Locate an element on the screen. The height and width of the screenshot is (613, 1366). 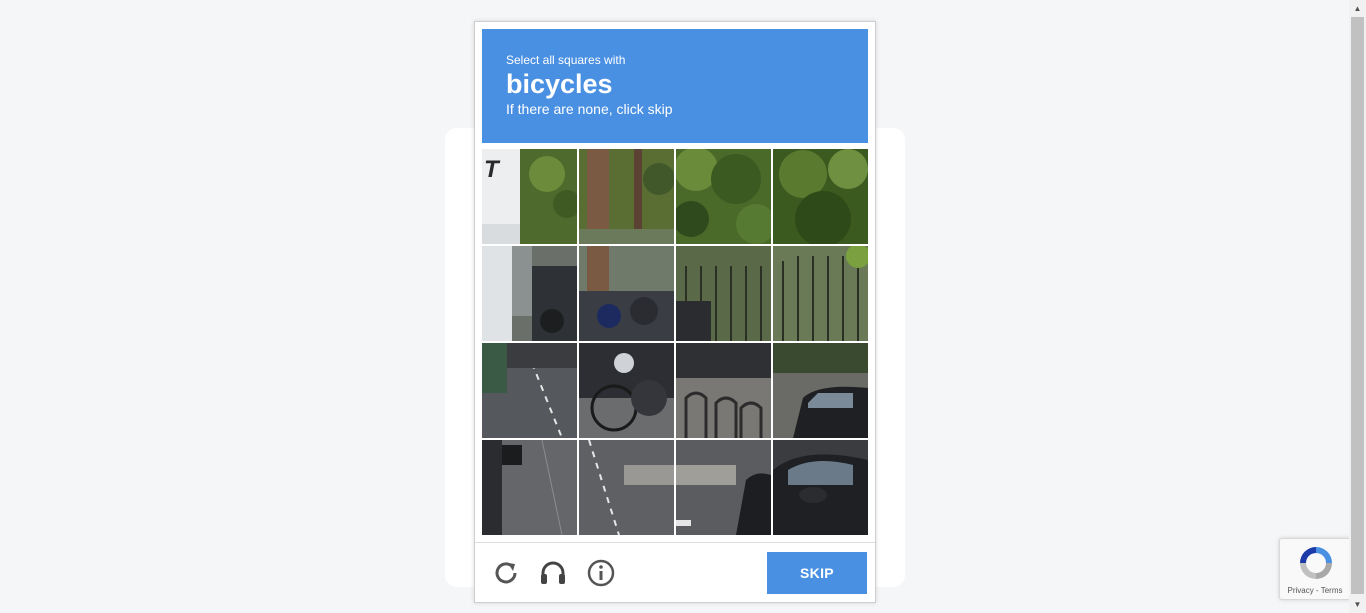
skip-button: SKIP is located at coordinates (817, 573).